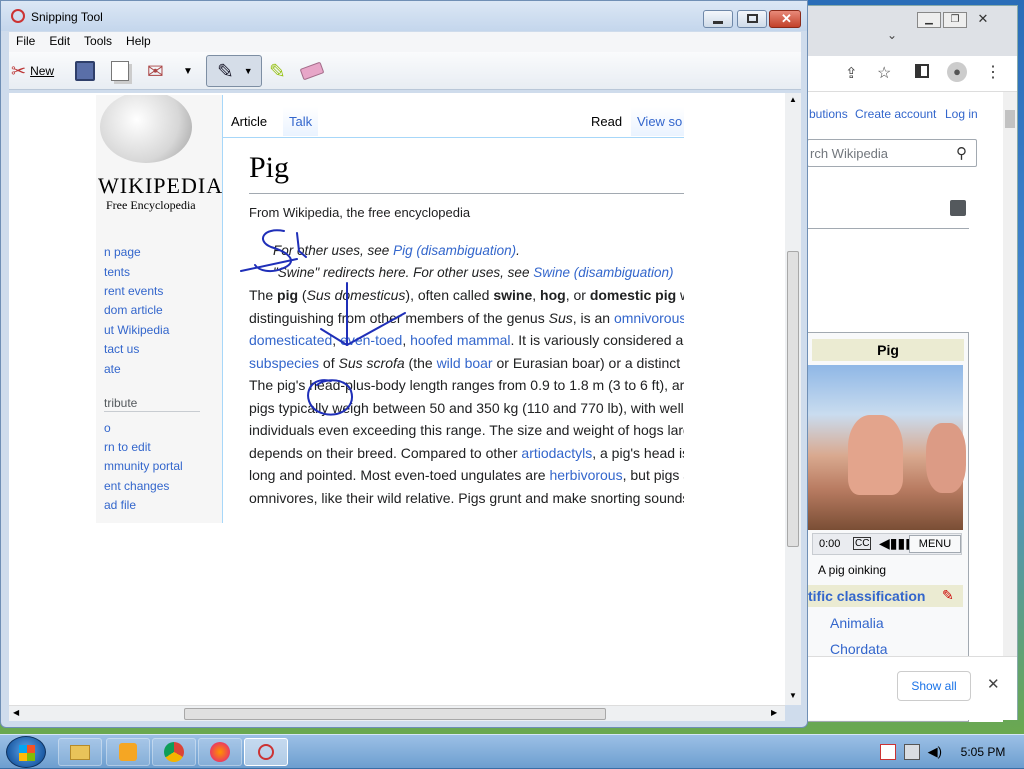  I want to click on article-link: wild boar, so click(465, 363).